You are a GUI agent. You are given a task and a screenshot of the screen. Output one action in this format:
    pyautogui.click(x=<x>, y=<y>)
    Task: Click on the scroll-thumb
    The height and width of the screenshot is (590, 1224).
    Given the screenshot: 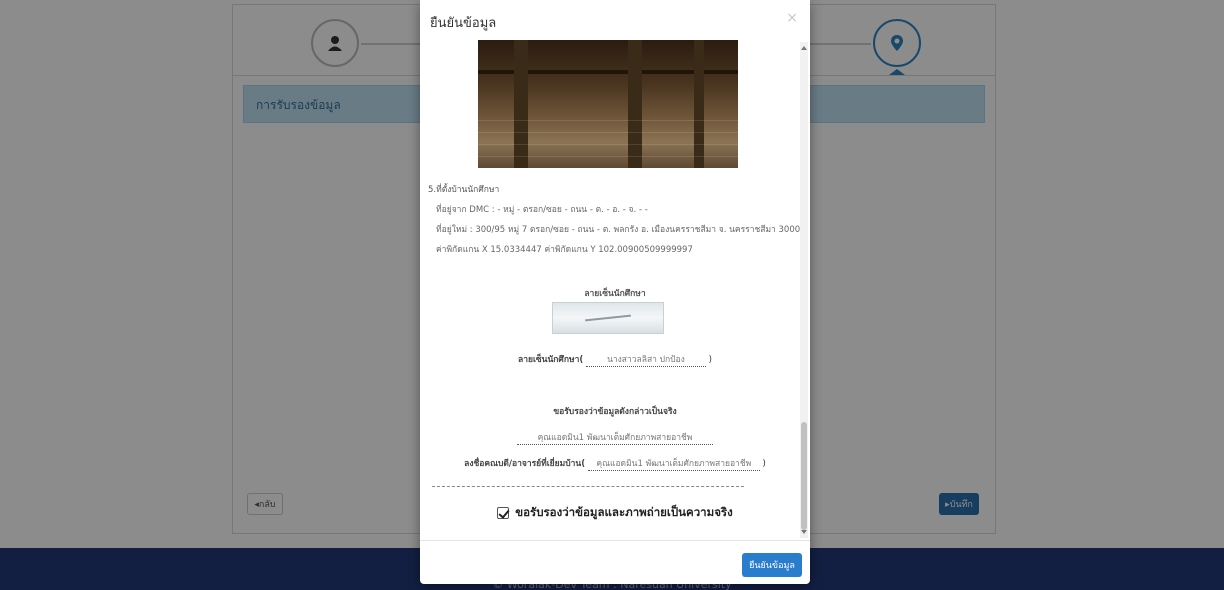 What is the action you would take?
    pyautogui.click(x=804, y=476)
    